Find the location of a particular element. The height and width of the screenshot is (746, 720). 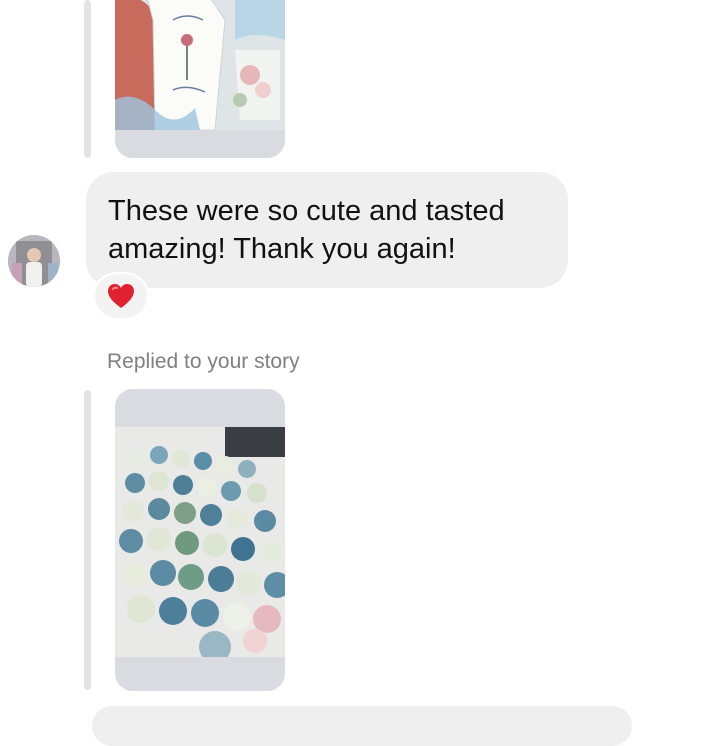

message-reaction is located at coordinates (121, 296).